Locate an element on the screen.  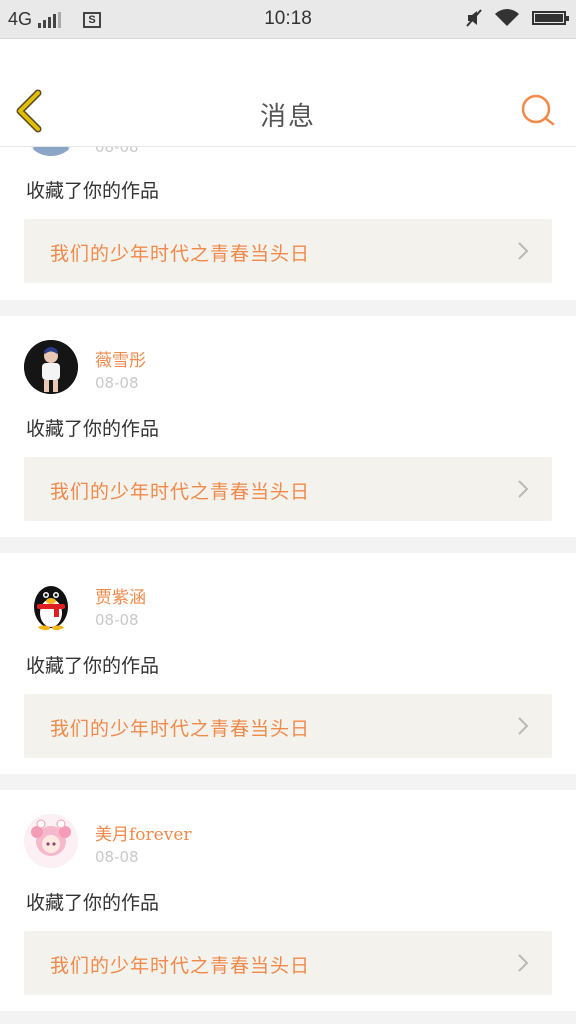
item-username: 薇雪彤 is located at coordinates (120, 358).